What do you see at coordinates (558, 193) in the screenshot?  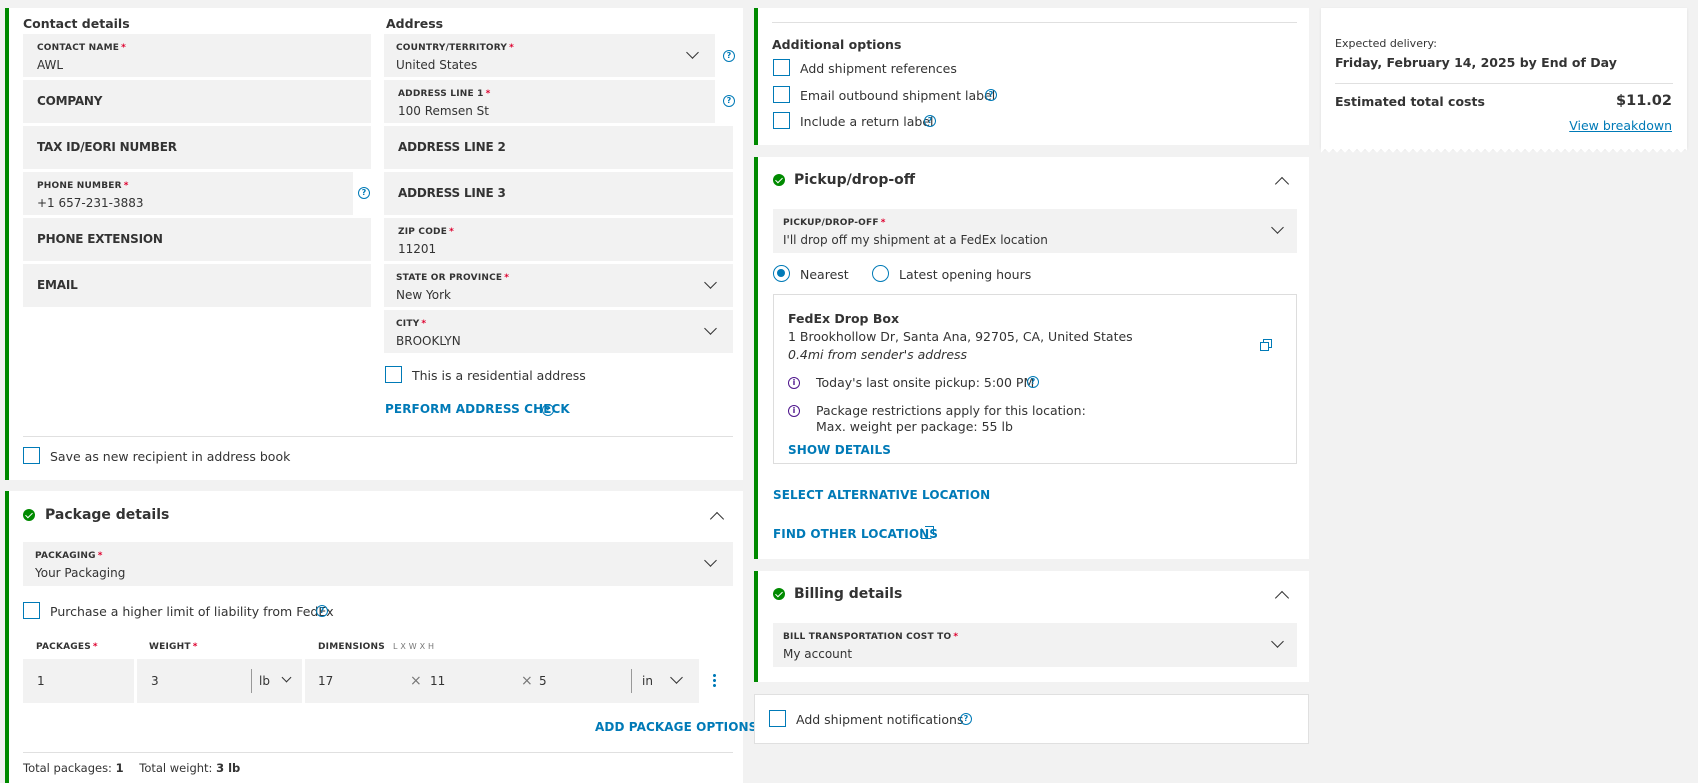 I see `address-line3-field: ADDRESS LINE 3` at bounding box center [558, 193].